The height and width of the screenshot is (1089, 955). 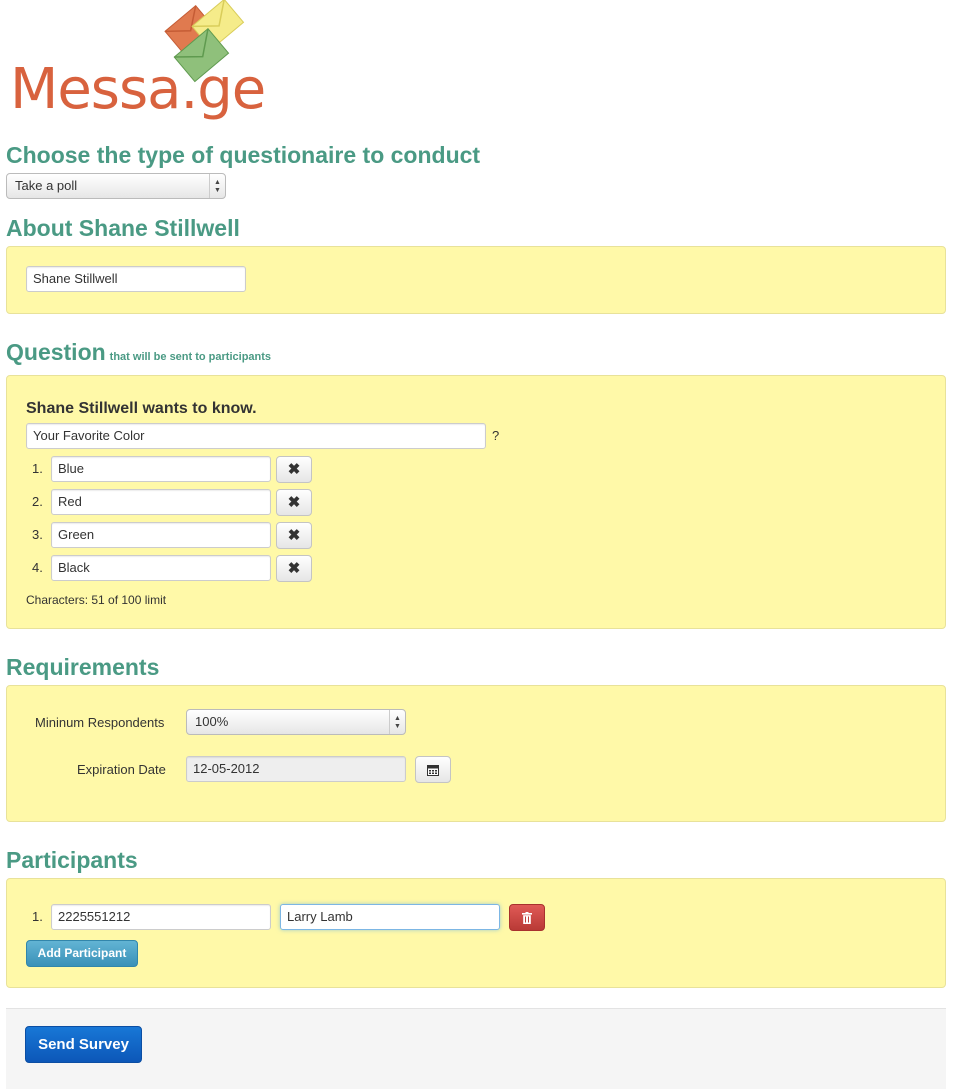 I want to click on poll-type-select: Take a poll ▲ ▼, so click(x=116, y=186).